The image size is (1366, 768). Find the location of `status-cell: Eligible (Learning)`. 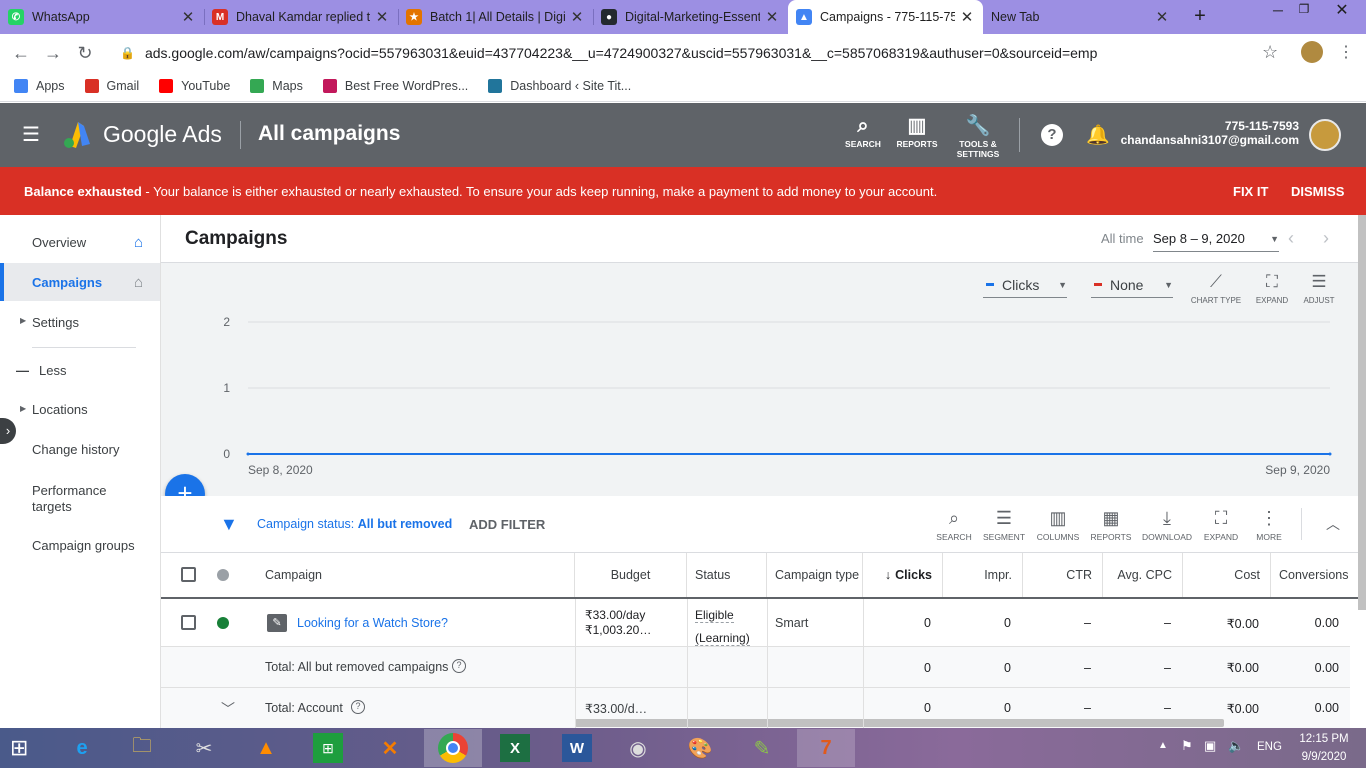

status-cell: Eligible (Learning) is located at coordinates (722, 627).